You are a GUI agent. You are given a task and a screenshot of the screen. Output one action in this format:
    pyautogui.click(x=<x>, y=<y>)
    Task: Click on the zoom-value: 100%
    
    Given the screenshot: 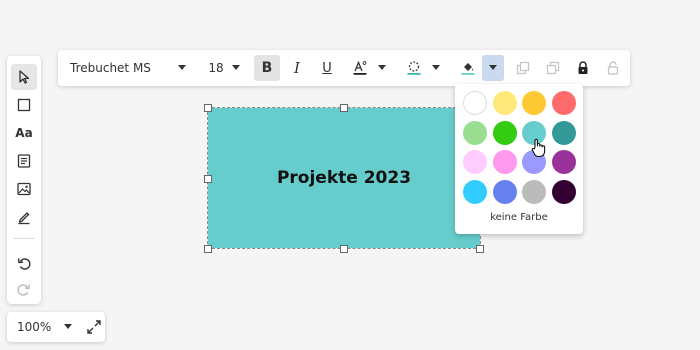 What is the action you would take?
    pyautogui.click(x=34, y=327)
    